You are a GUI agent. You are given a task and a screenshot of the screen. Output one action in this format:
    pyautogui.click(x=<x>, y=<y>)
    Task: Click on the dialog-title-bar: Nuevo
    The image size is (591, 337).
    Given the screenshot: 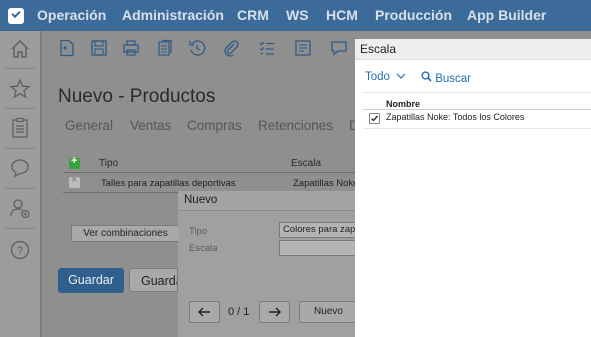 What is the action you would take?
    pyautogui.click(x=267, y=201)
    